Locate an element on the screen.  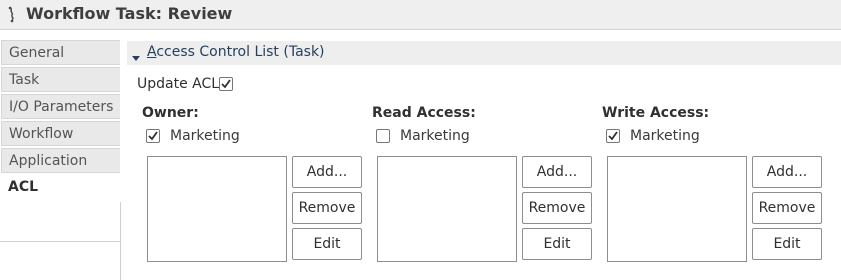
window-title: Workflow Task: Review is located at coordinates (129, 13).